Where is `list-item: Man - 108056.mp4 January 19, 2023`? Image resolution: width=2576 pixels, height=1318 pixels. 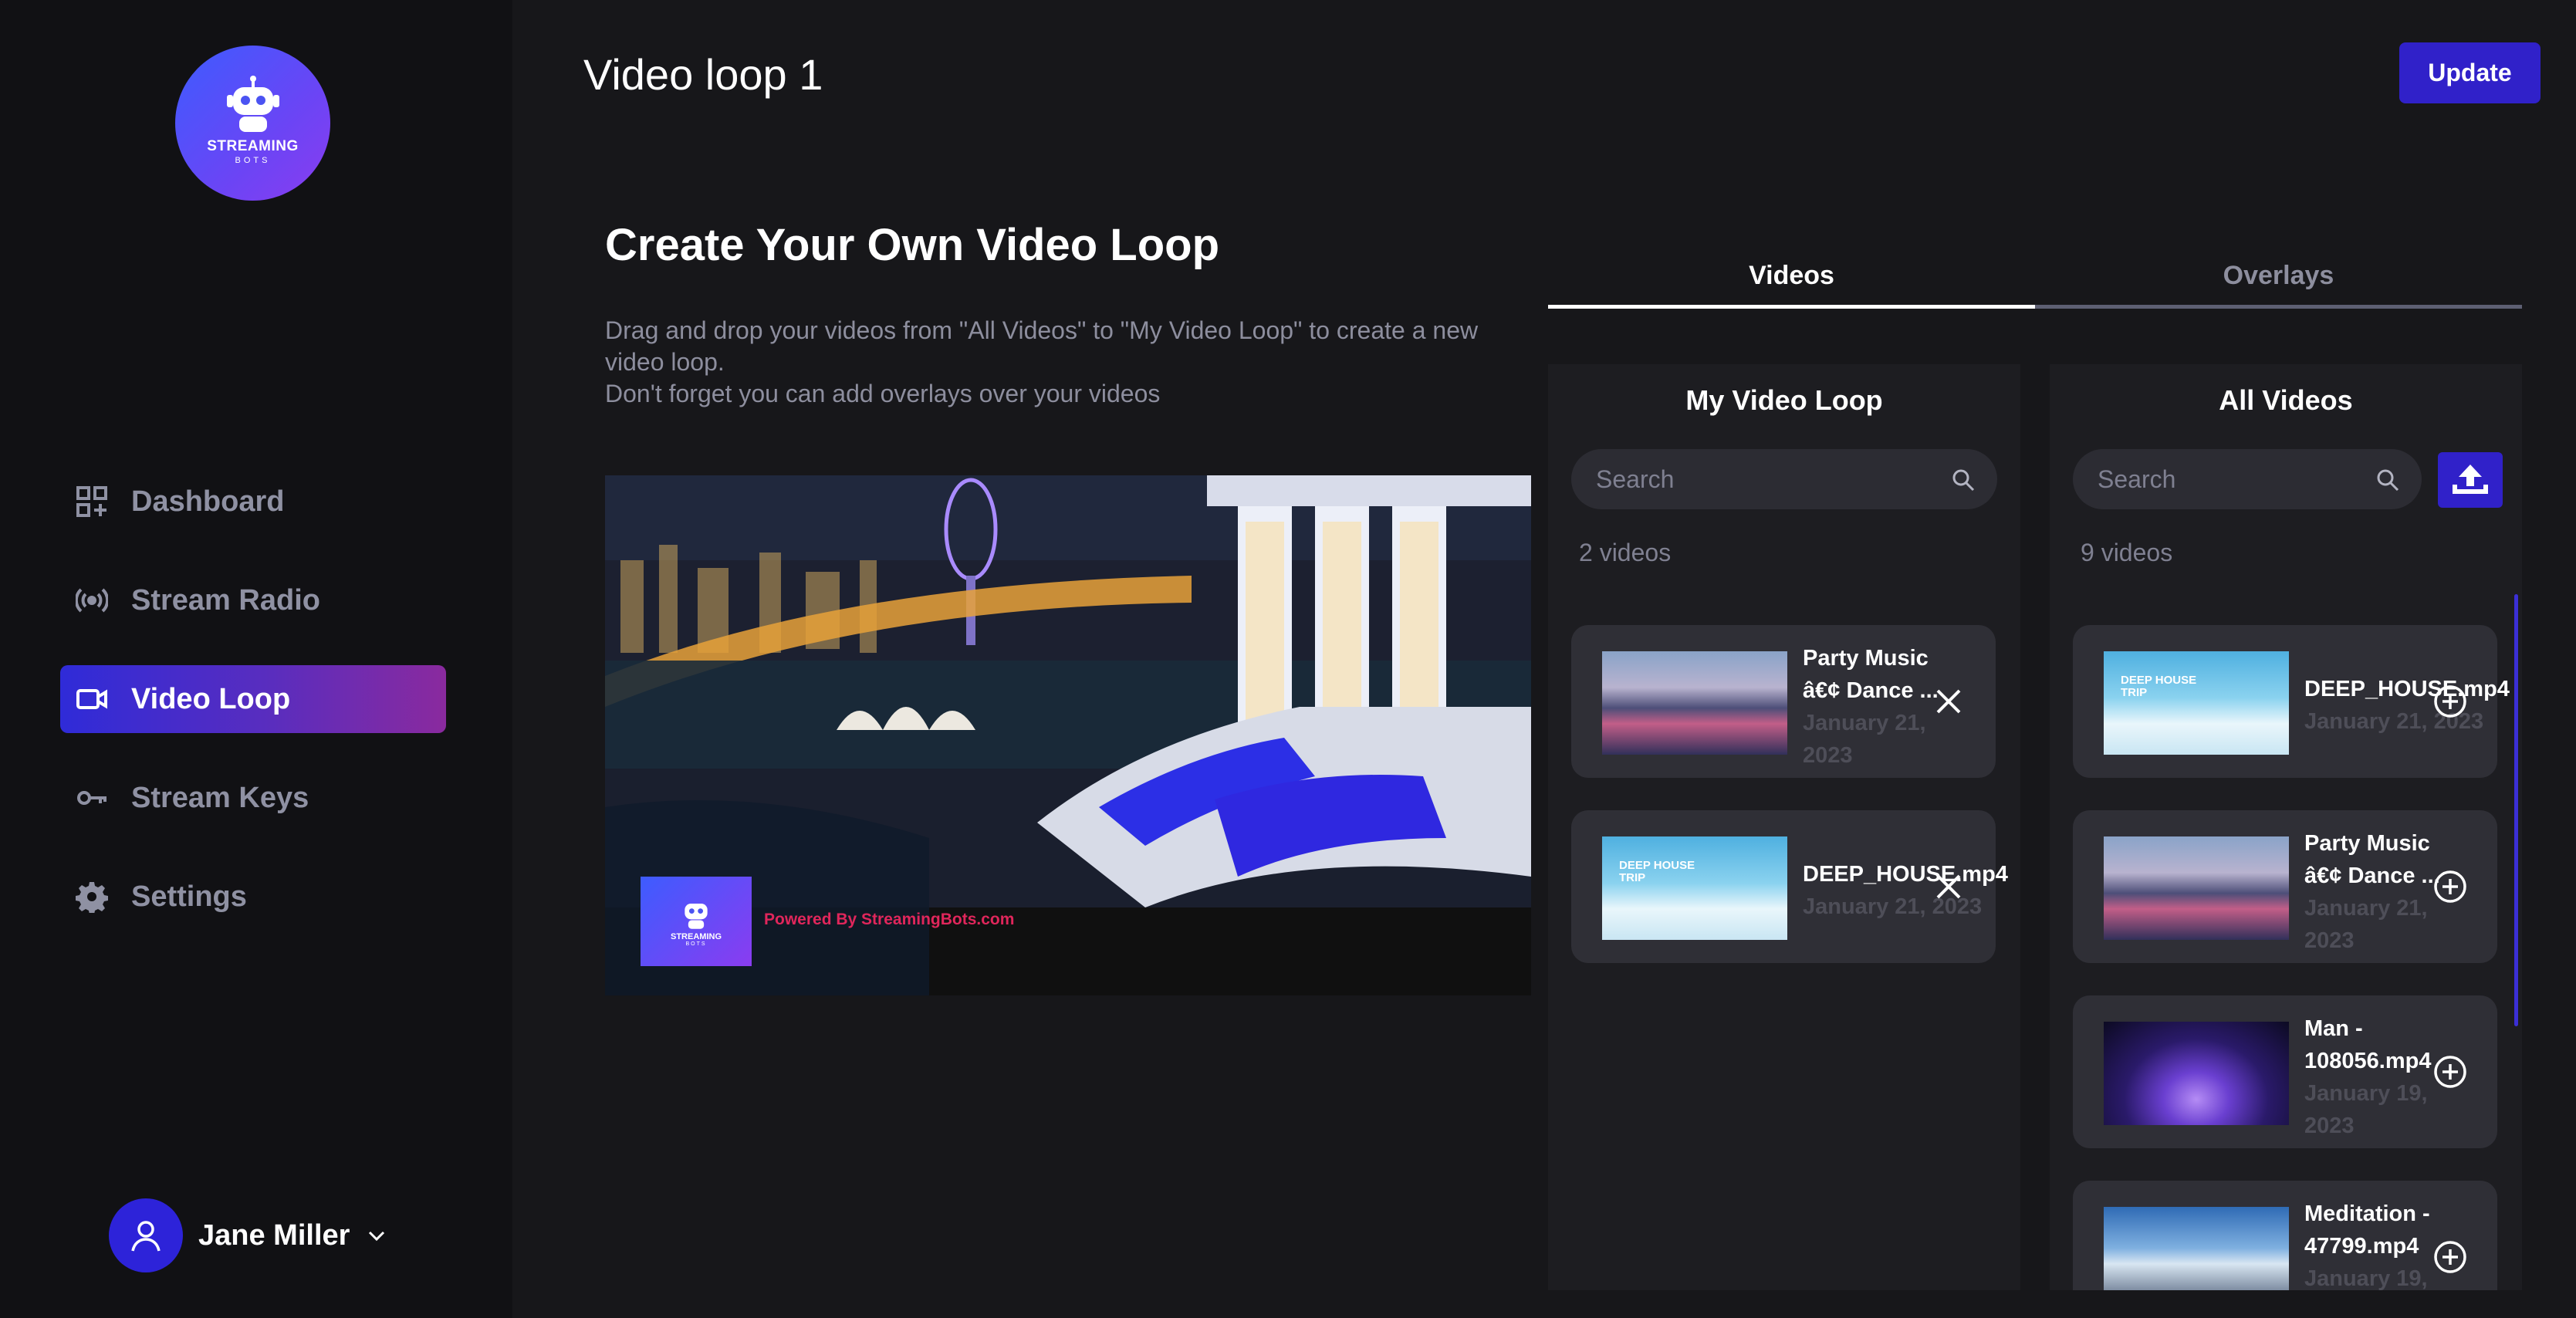 list-item: Man - 108056.mp4 January 19, 2023 is located at coordinates (2285, 1071).